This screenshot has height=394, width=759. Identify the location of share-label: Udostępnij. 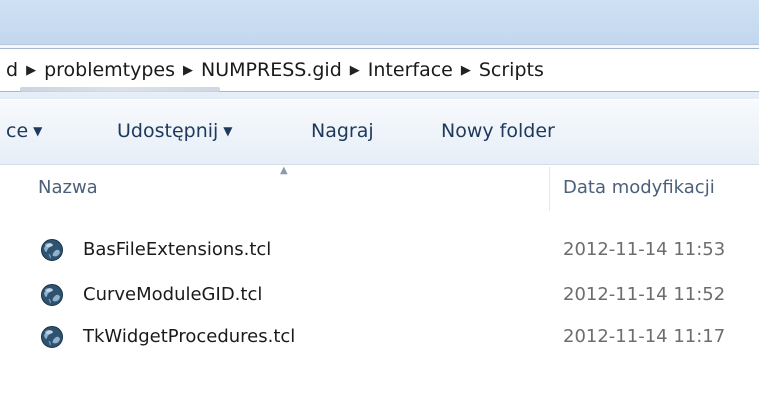
(168, 131).